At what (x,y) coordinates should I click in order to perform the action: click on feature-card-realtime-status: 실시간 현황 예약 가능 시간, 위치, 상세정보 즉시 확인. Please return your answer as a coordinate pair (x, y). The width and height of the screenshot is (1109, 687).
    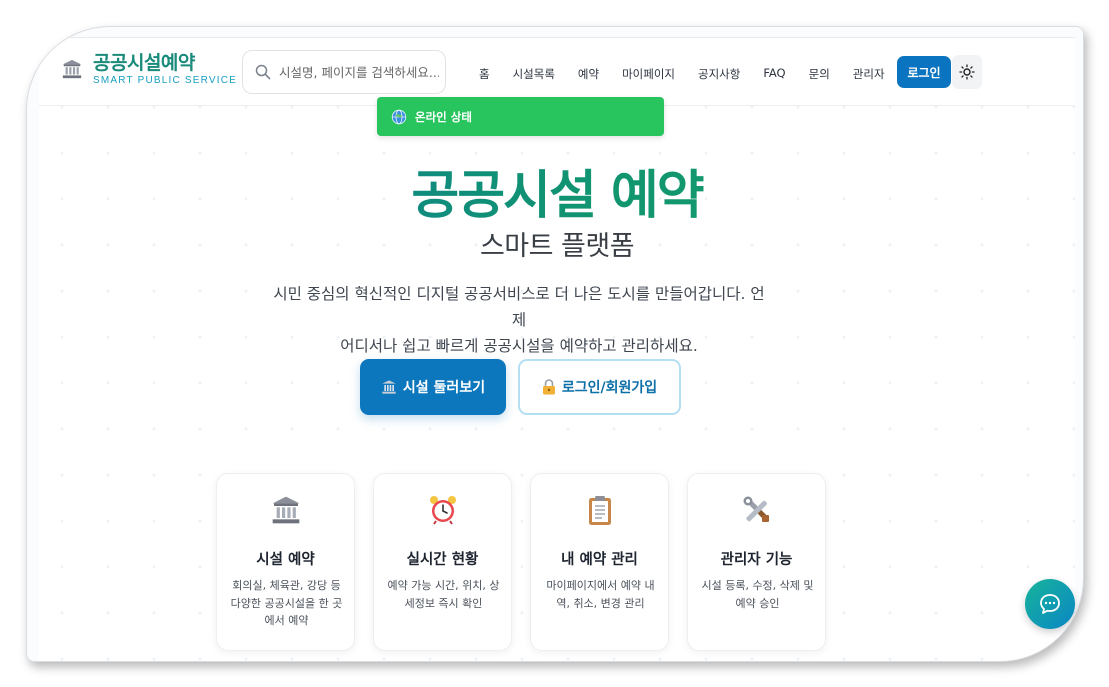
    Looking at the image, I should click on (442, 562).